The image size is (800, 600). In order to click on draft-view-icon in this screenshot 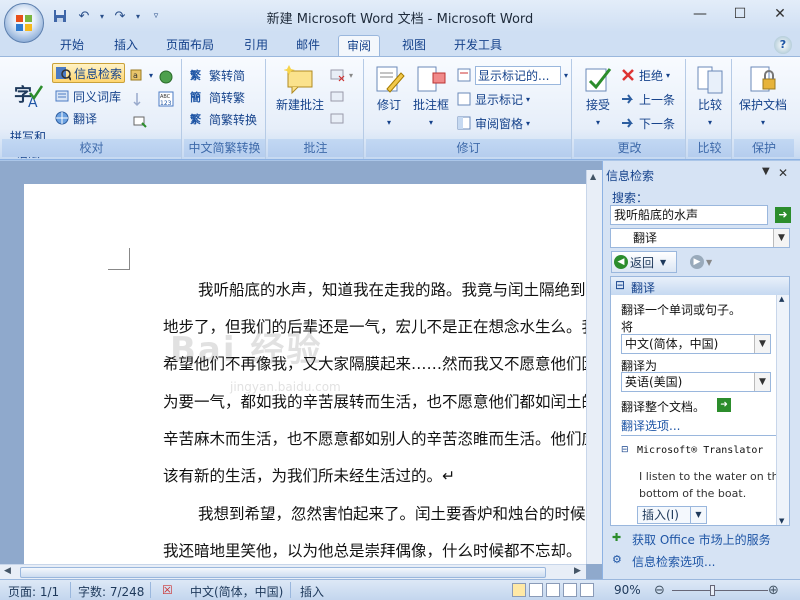, I will do `click(587, 590)`.